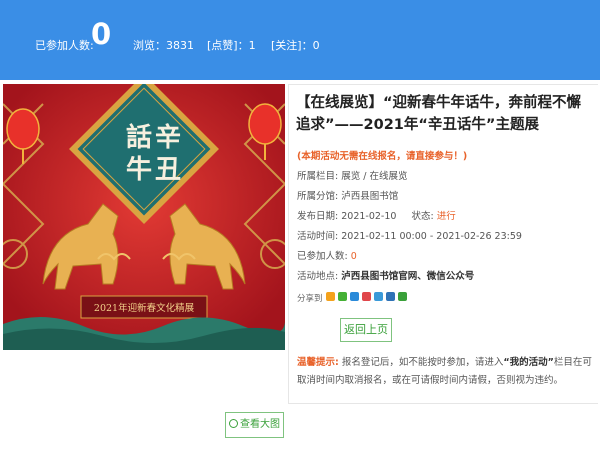 This screenshot has height=450, width=600. What do you see at coordinates (353, 256) in the screenshot?
I see `joined-value: 0` at bounding box center [353, 256].